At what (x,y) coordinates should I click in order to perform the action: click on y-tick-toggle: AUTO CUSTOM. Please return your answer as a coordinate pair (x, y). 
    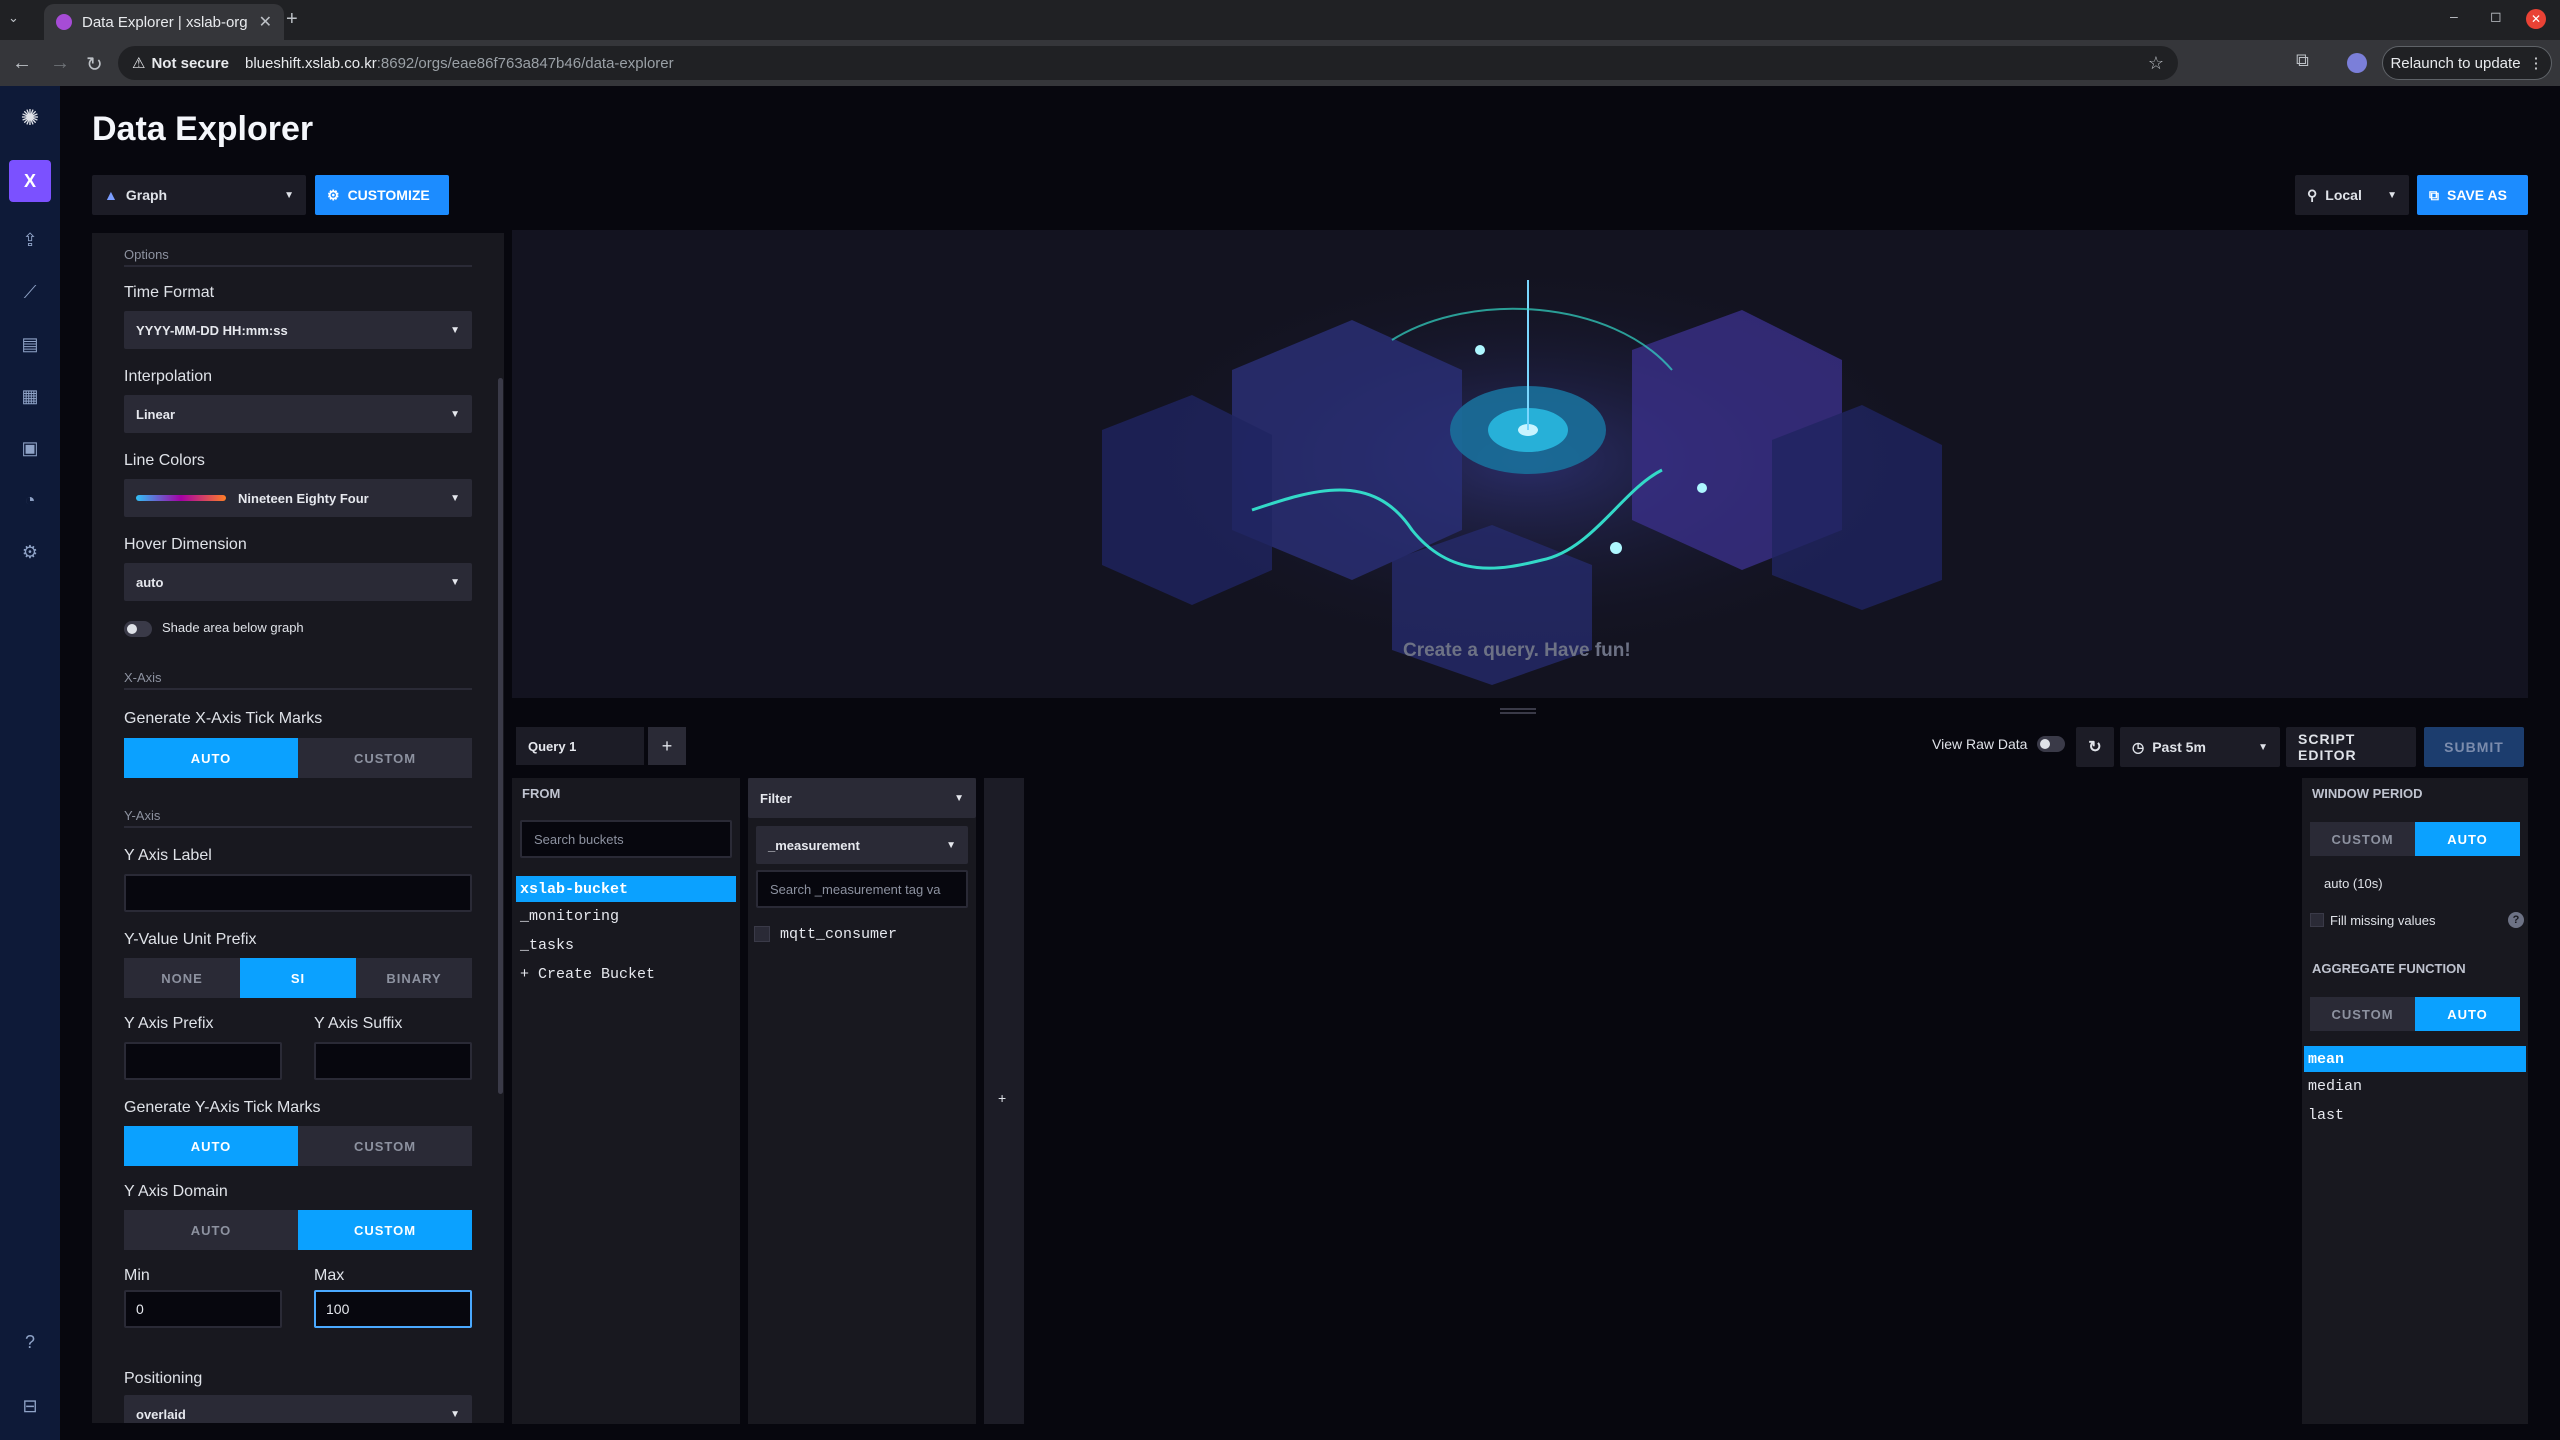
    Looking at the image, I should click on (298, 1146).